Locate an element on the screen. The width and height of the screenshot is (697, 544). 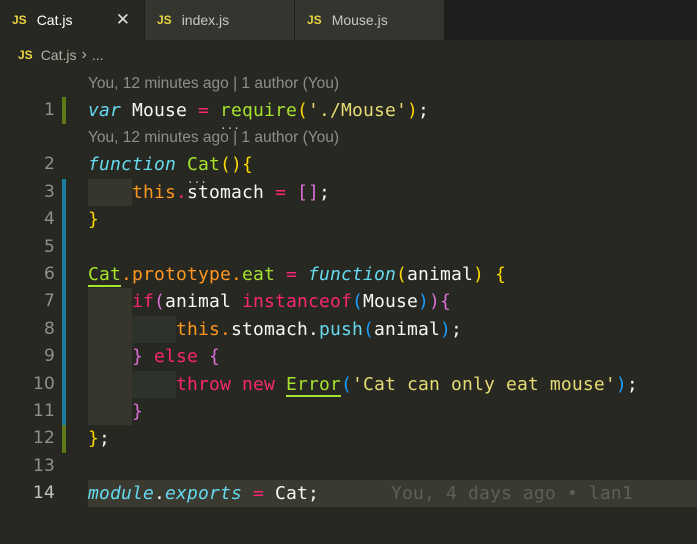
tab-bar: JS Cat.js ✕ JS index.js JS Mouse.js is located at coordinates (348, 20).